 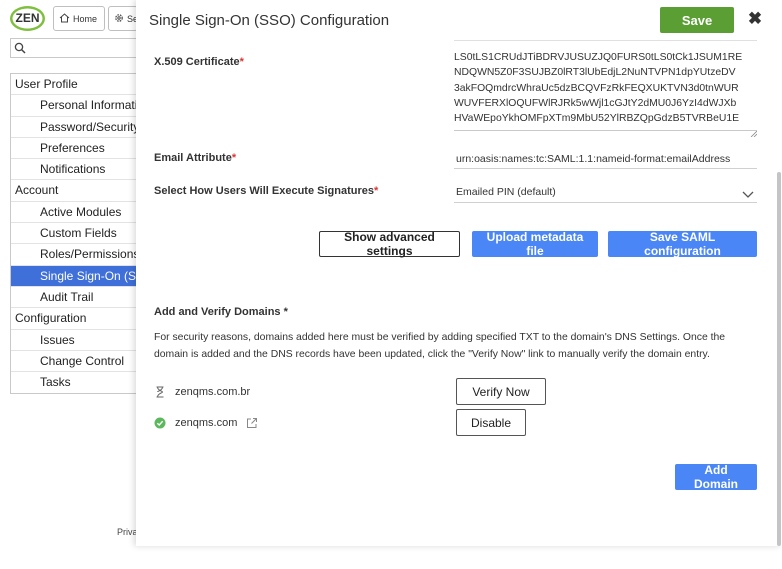 I want to click on domains-section-title: Add and Verify Domains *, so click(x=221, y=312).